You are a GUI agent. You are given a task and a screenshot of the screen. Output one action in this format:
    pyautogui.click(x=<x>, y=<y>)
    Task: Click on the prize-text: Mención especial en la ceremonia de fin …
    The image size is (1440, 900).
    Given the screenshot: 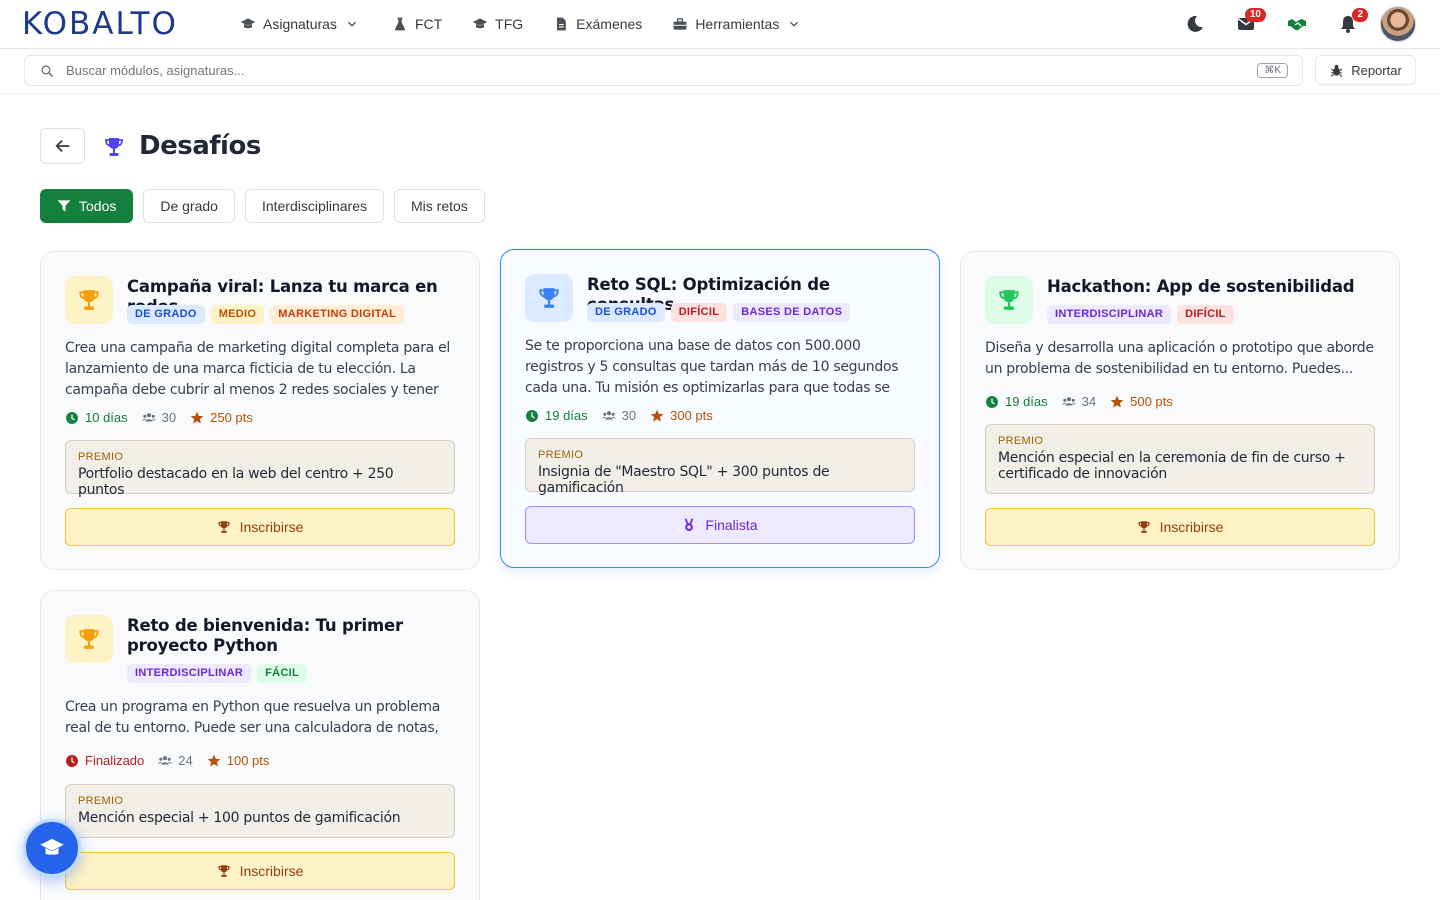 What is the action you would take?
    pyautogui.click(x=1172, y=466)
    